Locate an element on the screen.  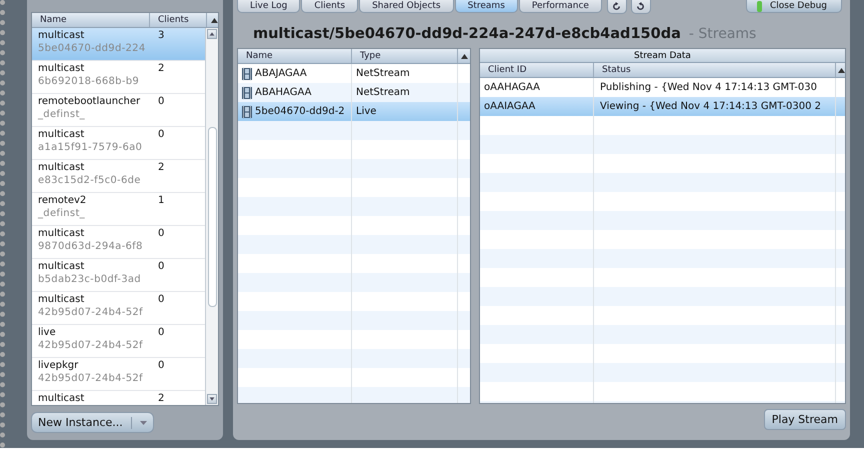
stream-row: ABAJAGAA NetStream is located at coordinates (354, 73).